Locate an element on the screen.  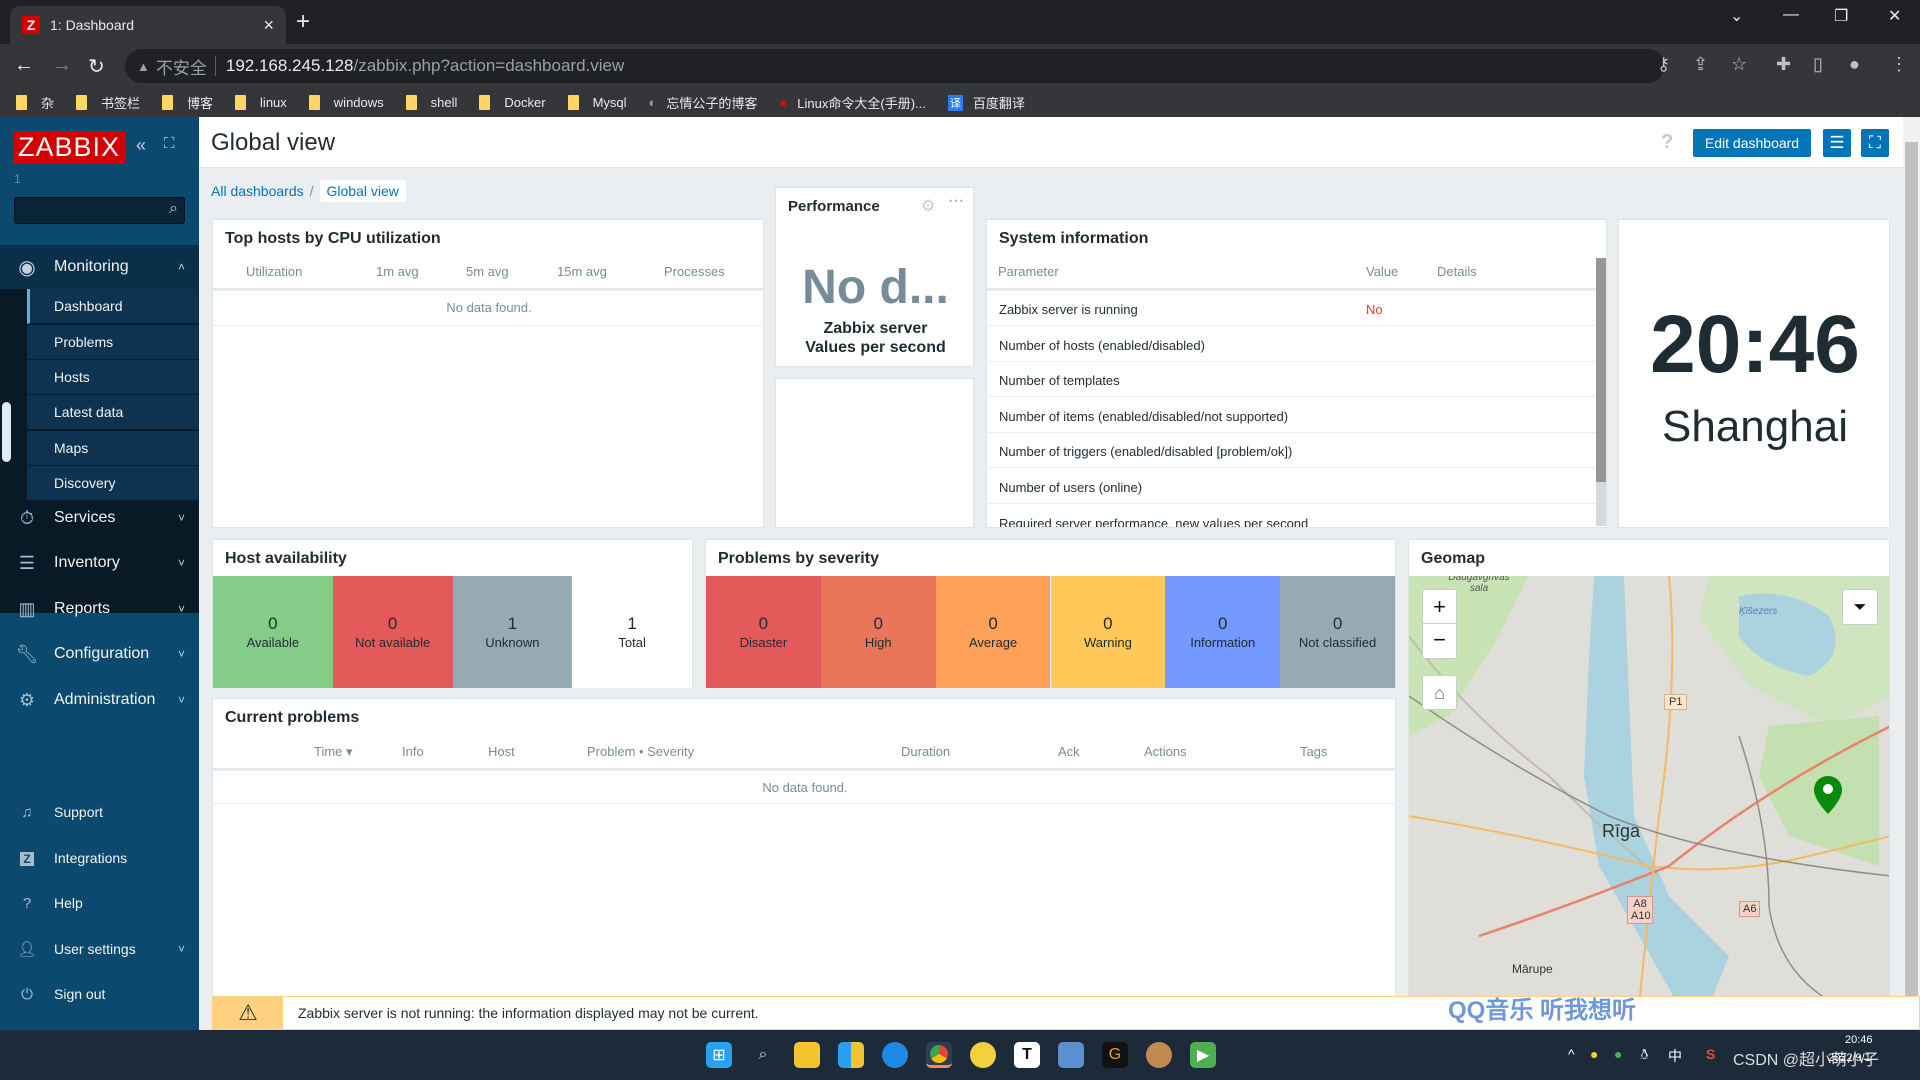
chrome-browser-icon is located at coordinates (939, 1055).